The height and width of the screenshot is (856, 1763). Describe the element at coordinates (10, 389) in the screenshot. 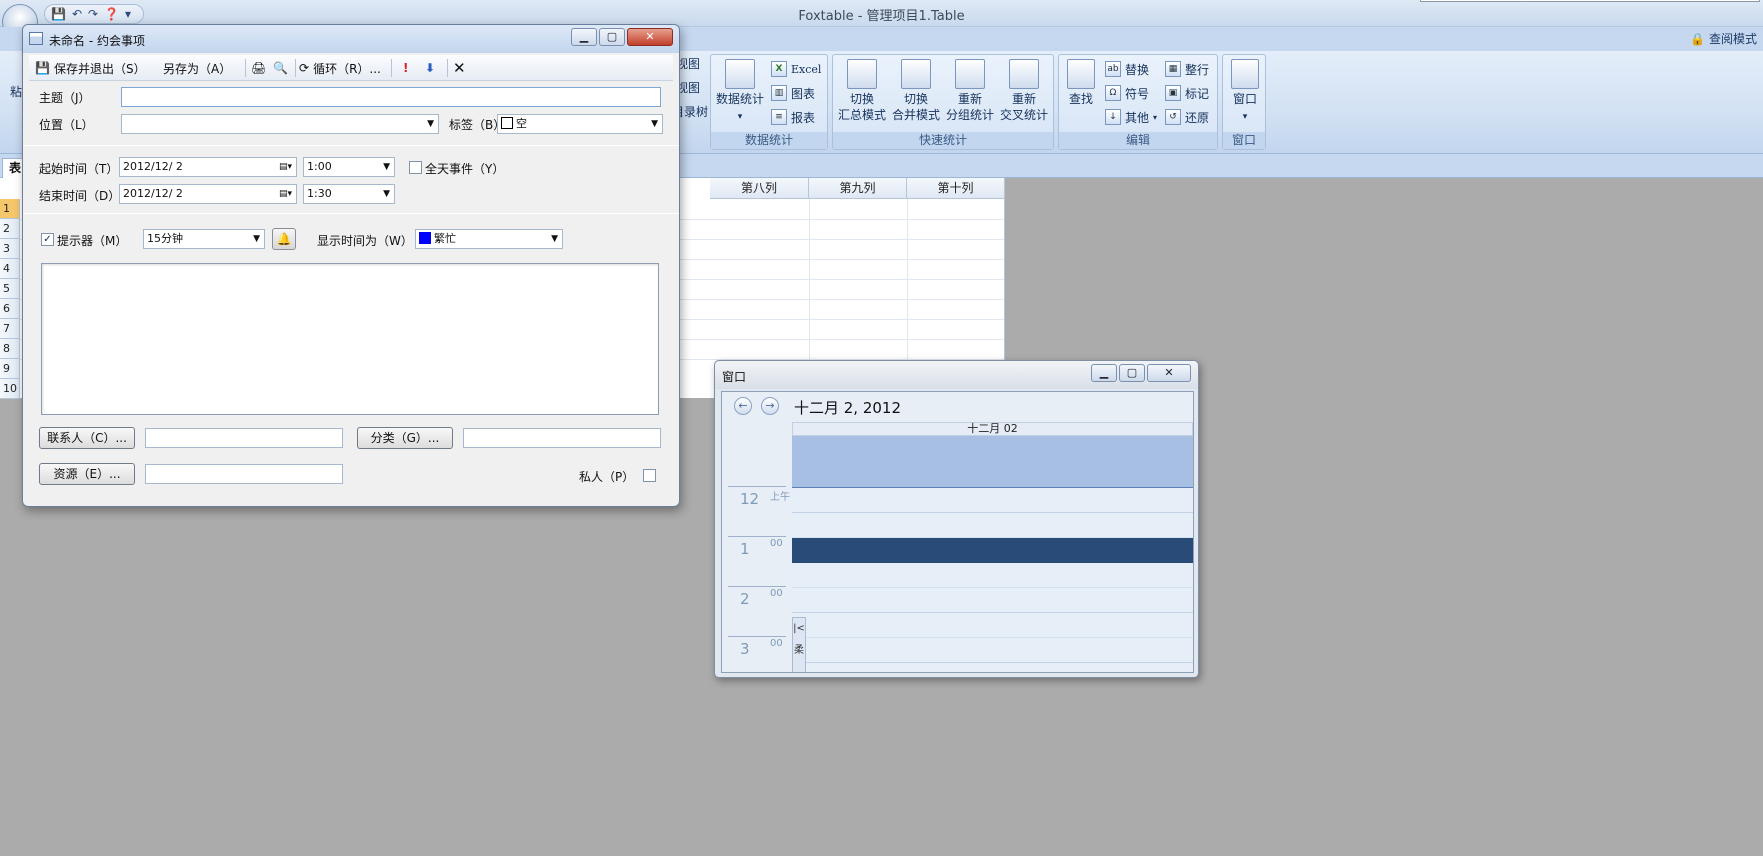

I see `row-header: 10` at that location.